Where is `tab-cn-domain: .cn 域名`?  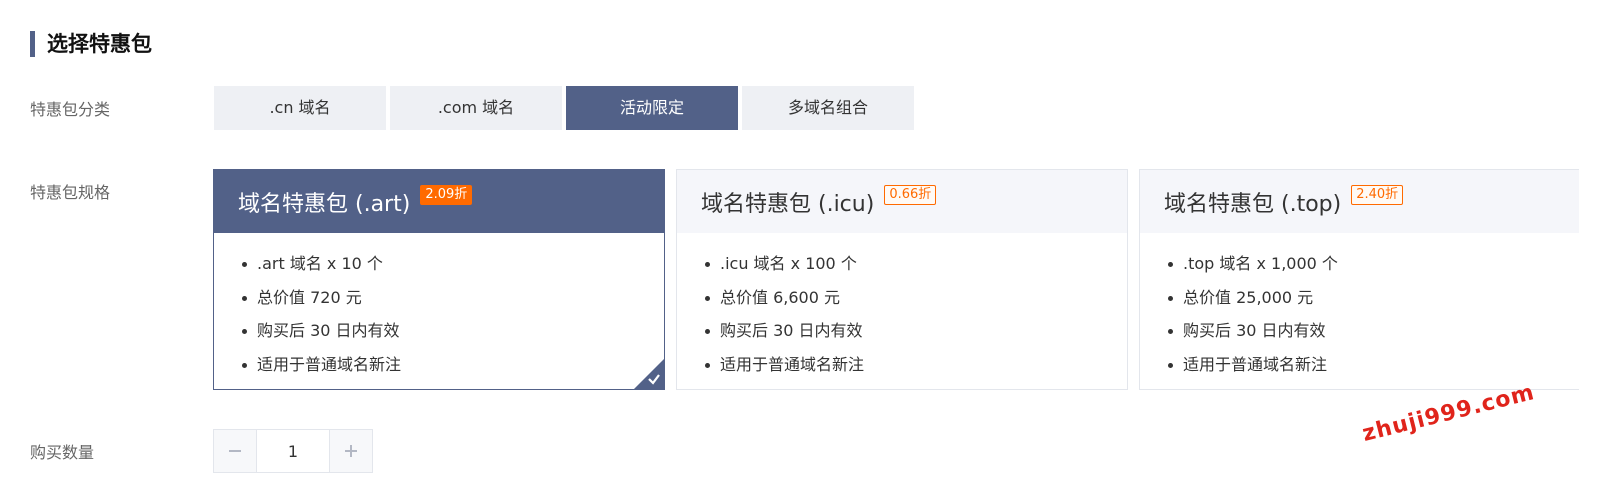
tab-cn-domain: .cn 域名 is located at coordinates (300, 108).